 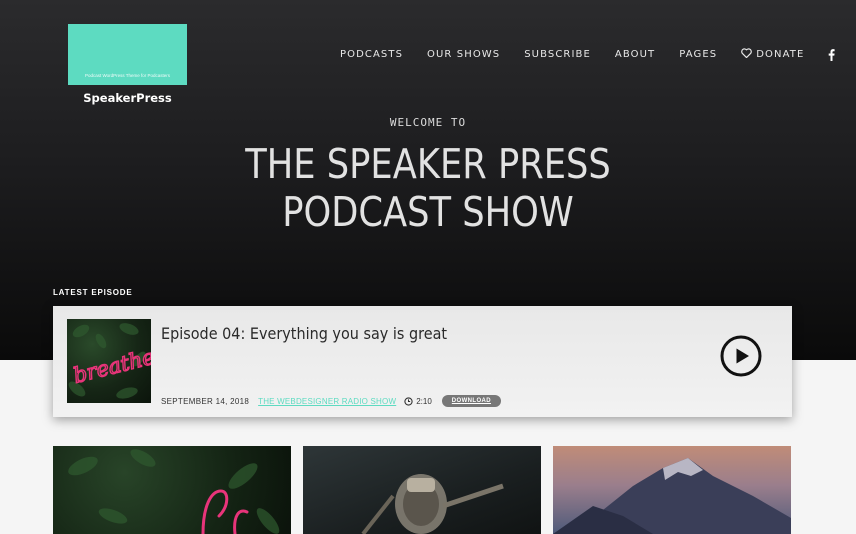 What do you see at coordinates (327, 401) in the screenshot?
I see `show-link: THE WEBDESIGNER RADIO SHOW` at bounding box center [327, 401].